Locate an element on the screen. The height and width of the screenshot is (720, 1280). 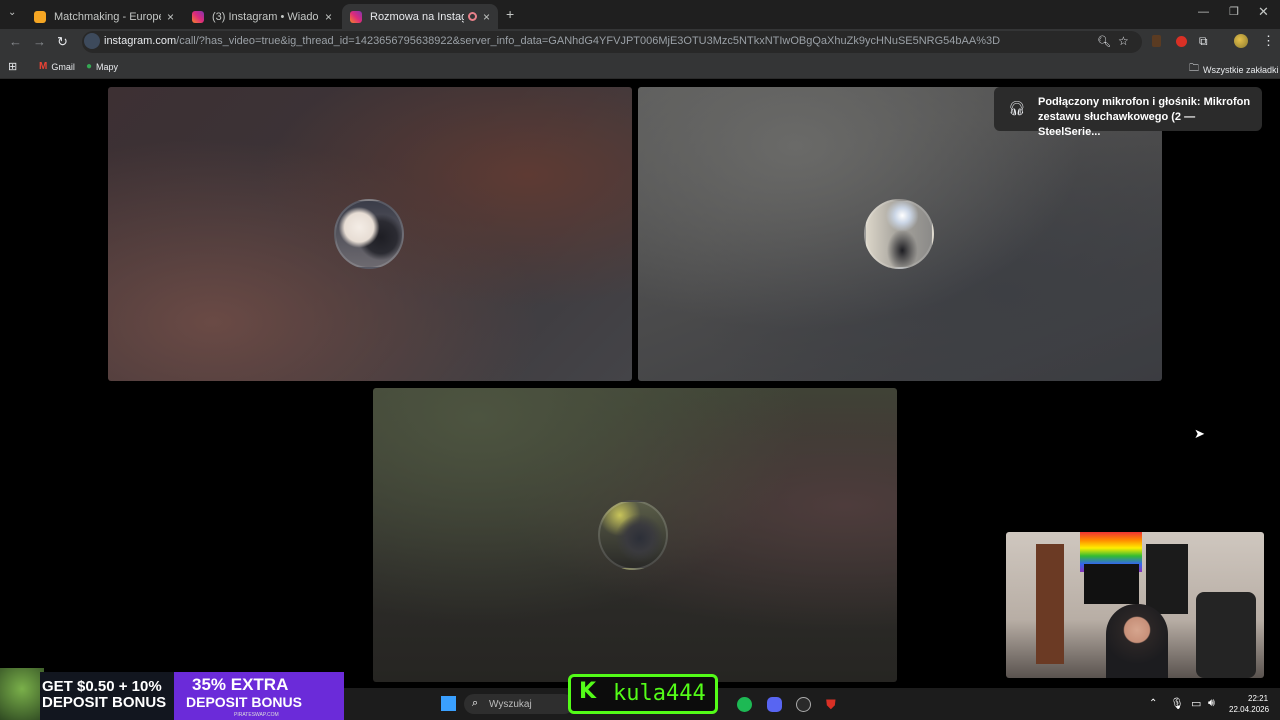
restore-window-button: ❐ is located at coordinates (1234, 11).